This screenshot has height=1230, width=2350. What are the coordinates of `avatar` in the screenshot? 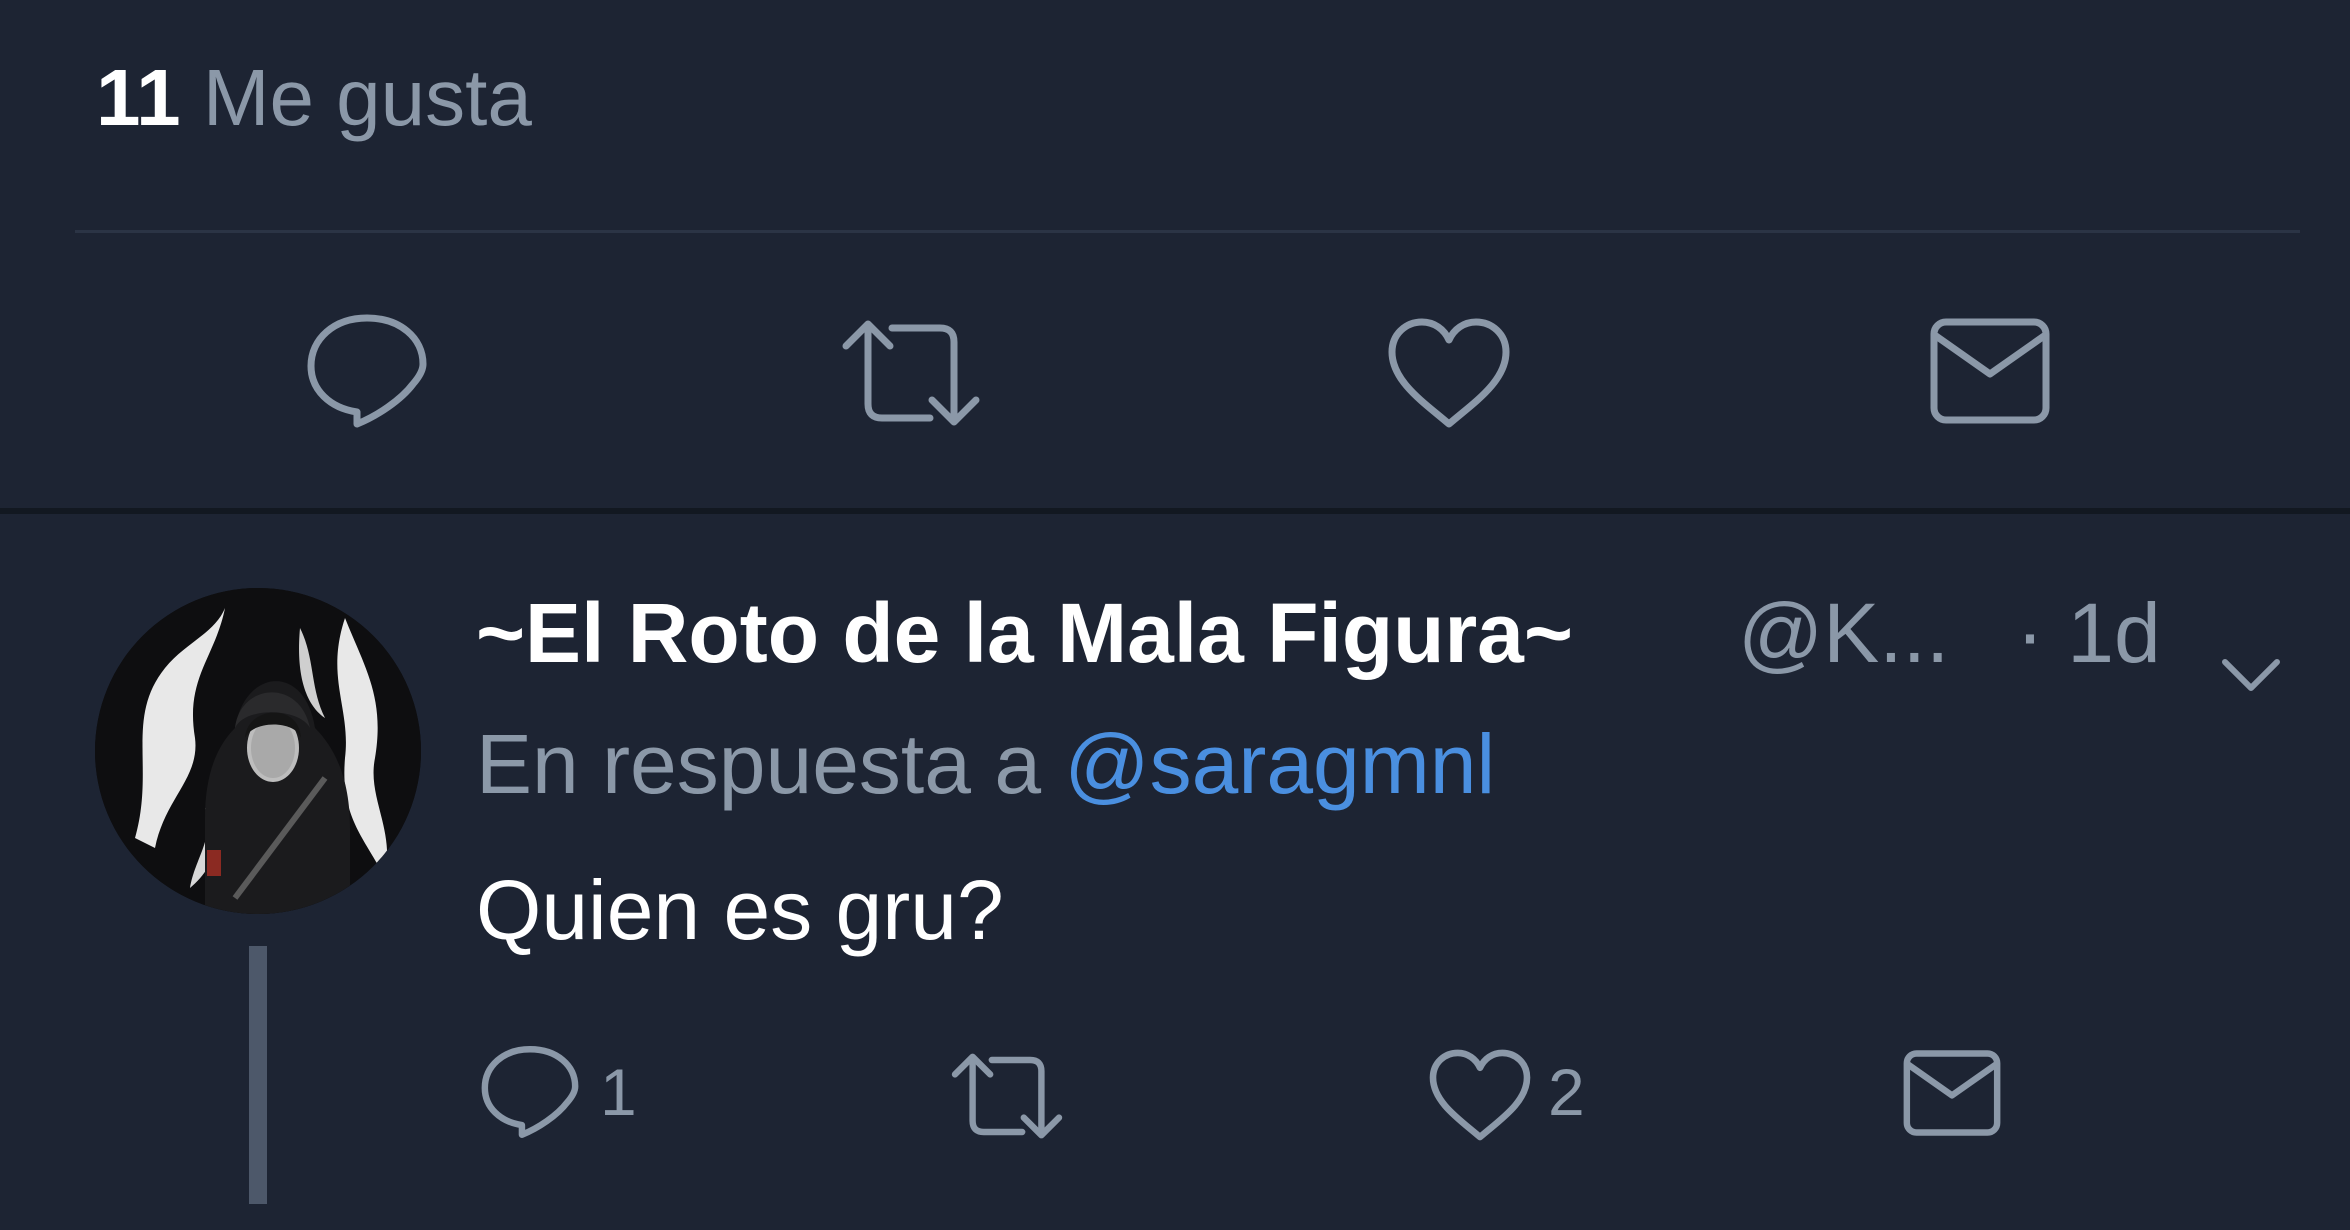 It's located at (258, 751).